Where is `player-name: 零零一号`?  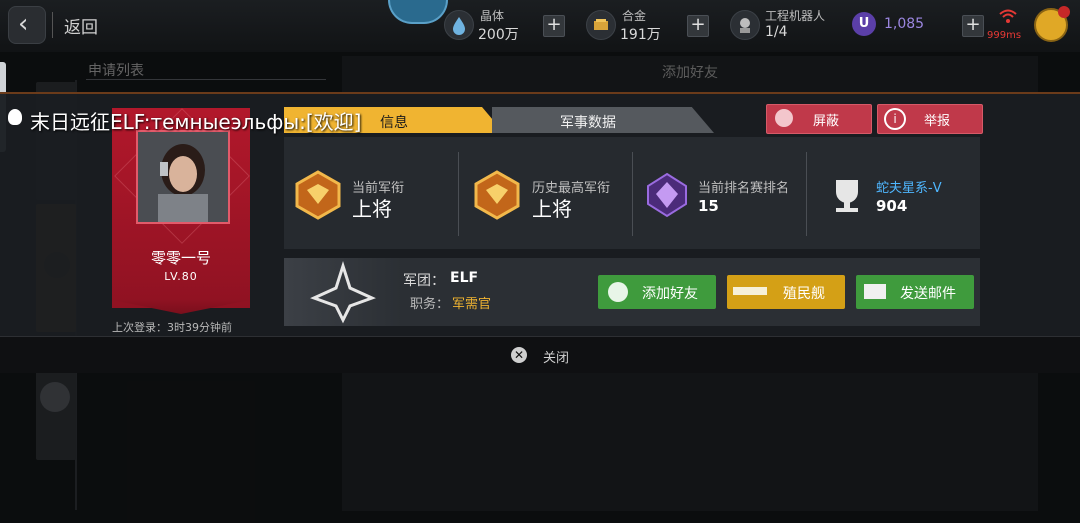
player-name: 零零一号 is located at coordinates (180, 258).